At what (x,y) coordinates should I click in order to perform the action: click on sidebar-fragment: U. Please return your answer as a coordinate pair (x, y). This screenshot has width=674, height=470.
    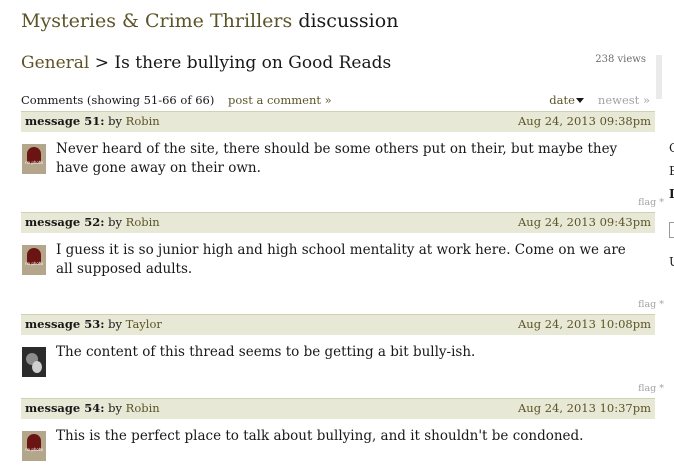
    Looking at the image, I should click on (671, 262).